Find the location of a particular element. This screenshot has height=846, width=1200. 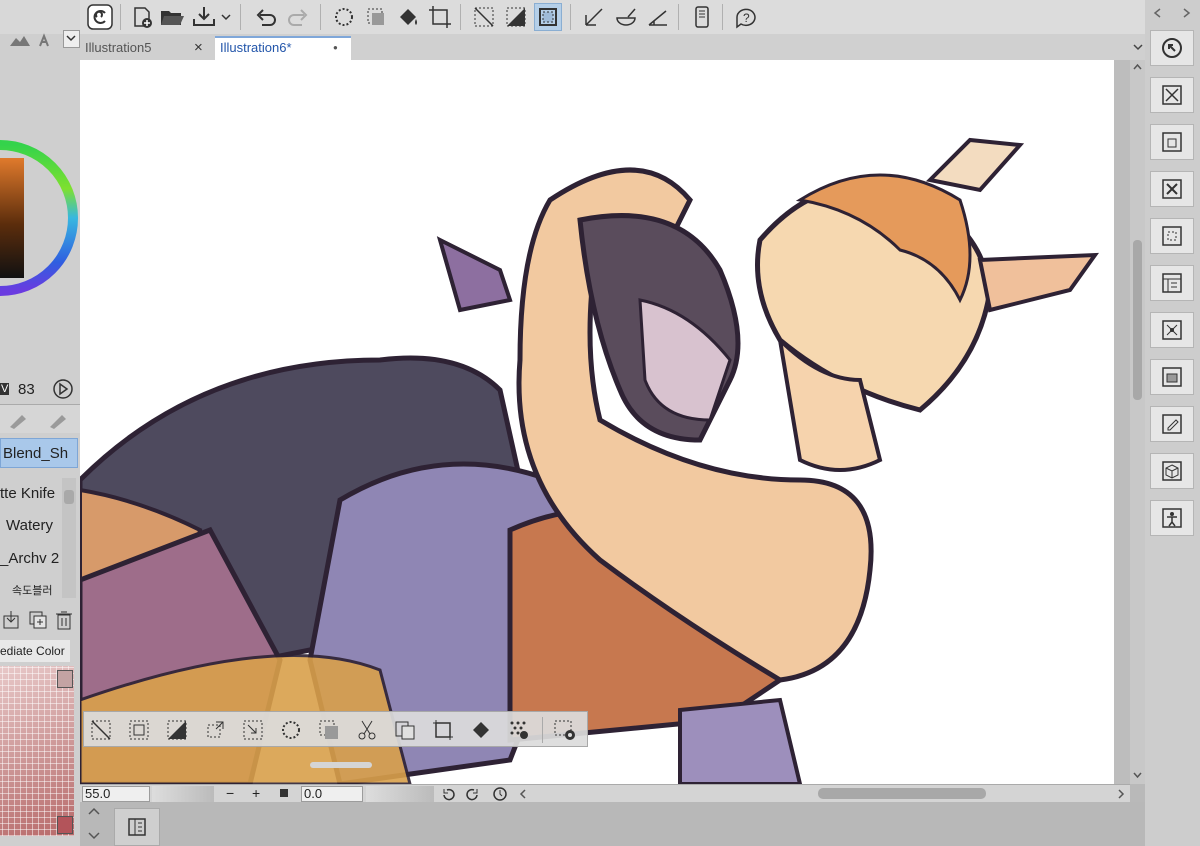

intermediate-color-label: ediate Color is located at coordinates (35, 651).